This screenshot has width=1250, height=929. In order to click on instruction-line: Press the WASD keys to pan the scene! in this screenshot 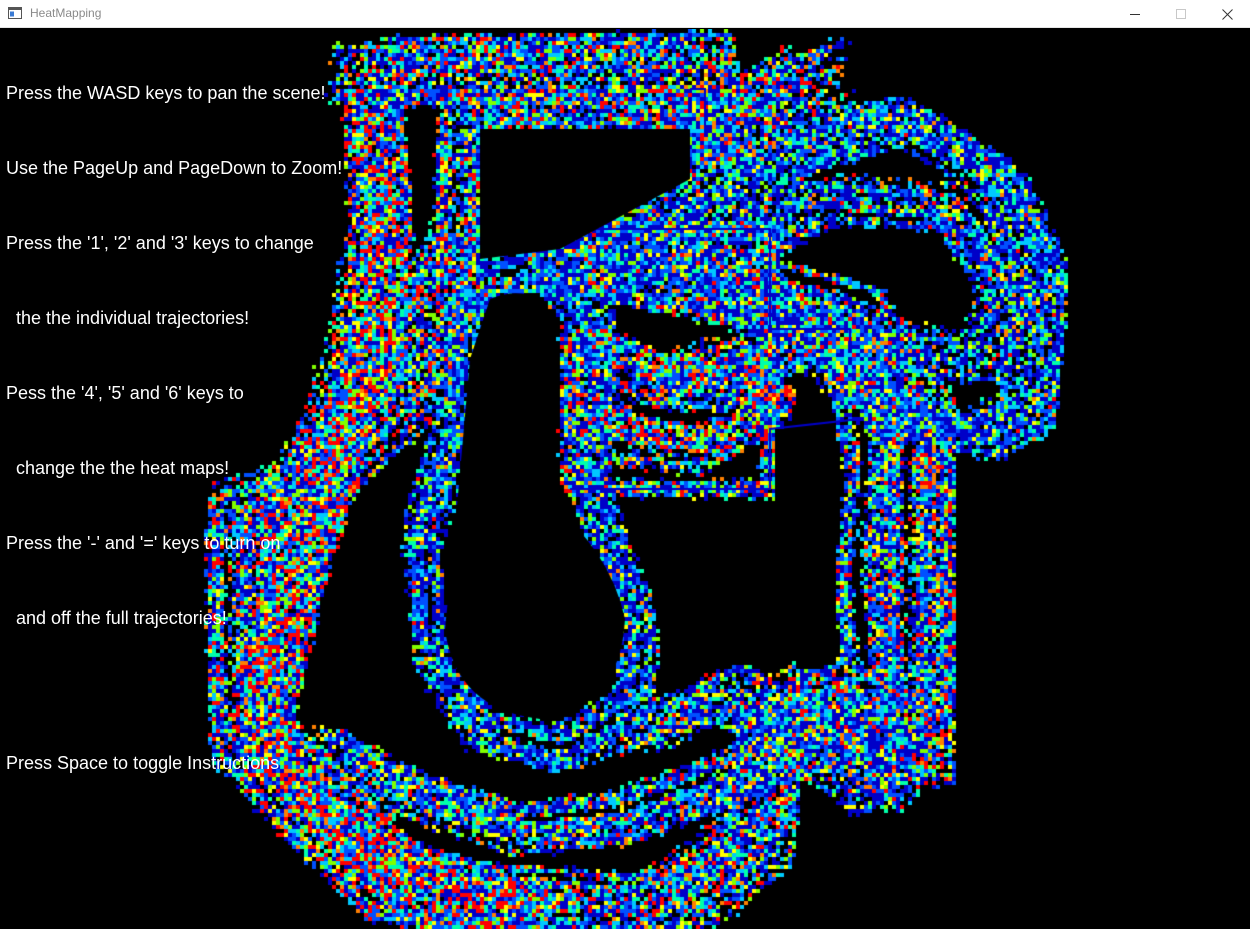, I will do `click(166, 93)`.